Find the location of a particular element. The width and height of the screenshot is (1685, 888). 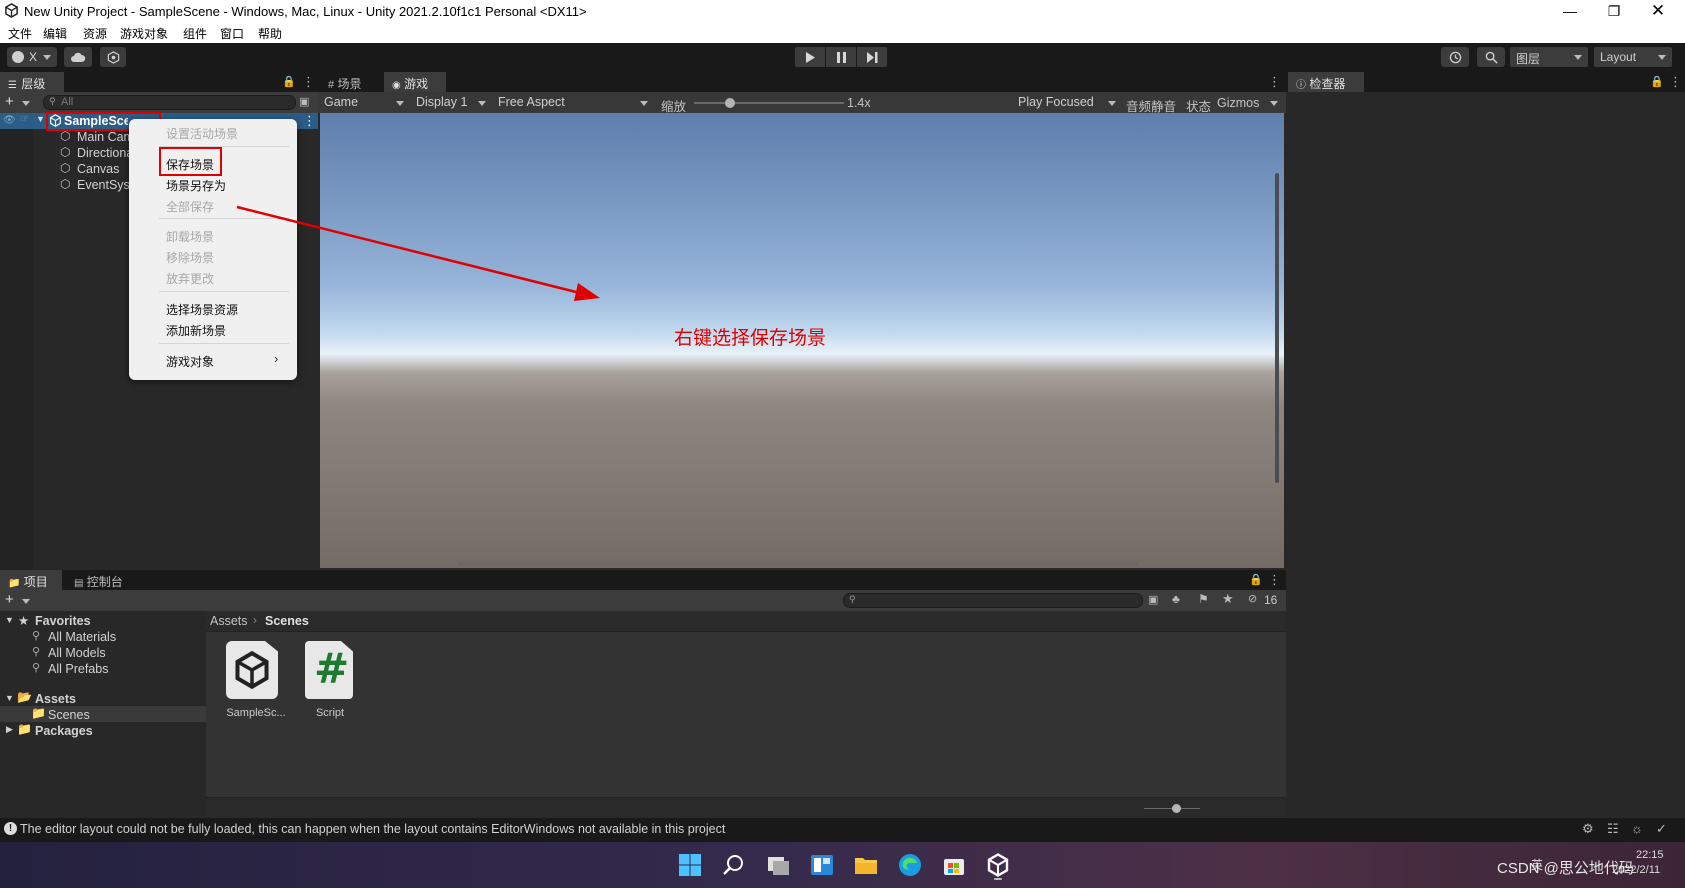

tab-console: ▤ 控制台 is located at coordinates (103, 580).